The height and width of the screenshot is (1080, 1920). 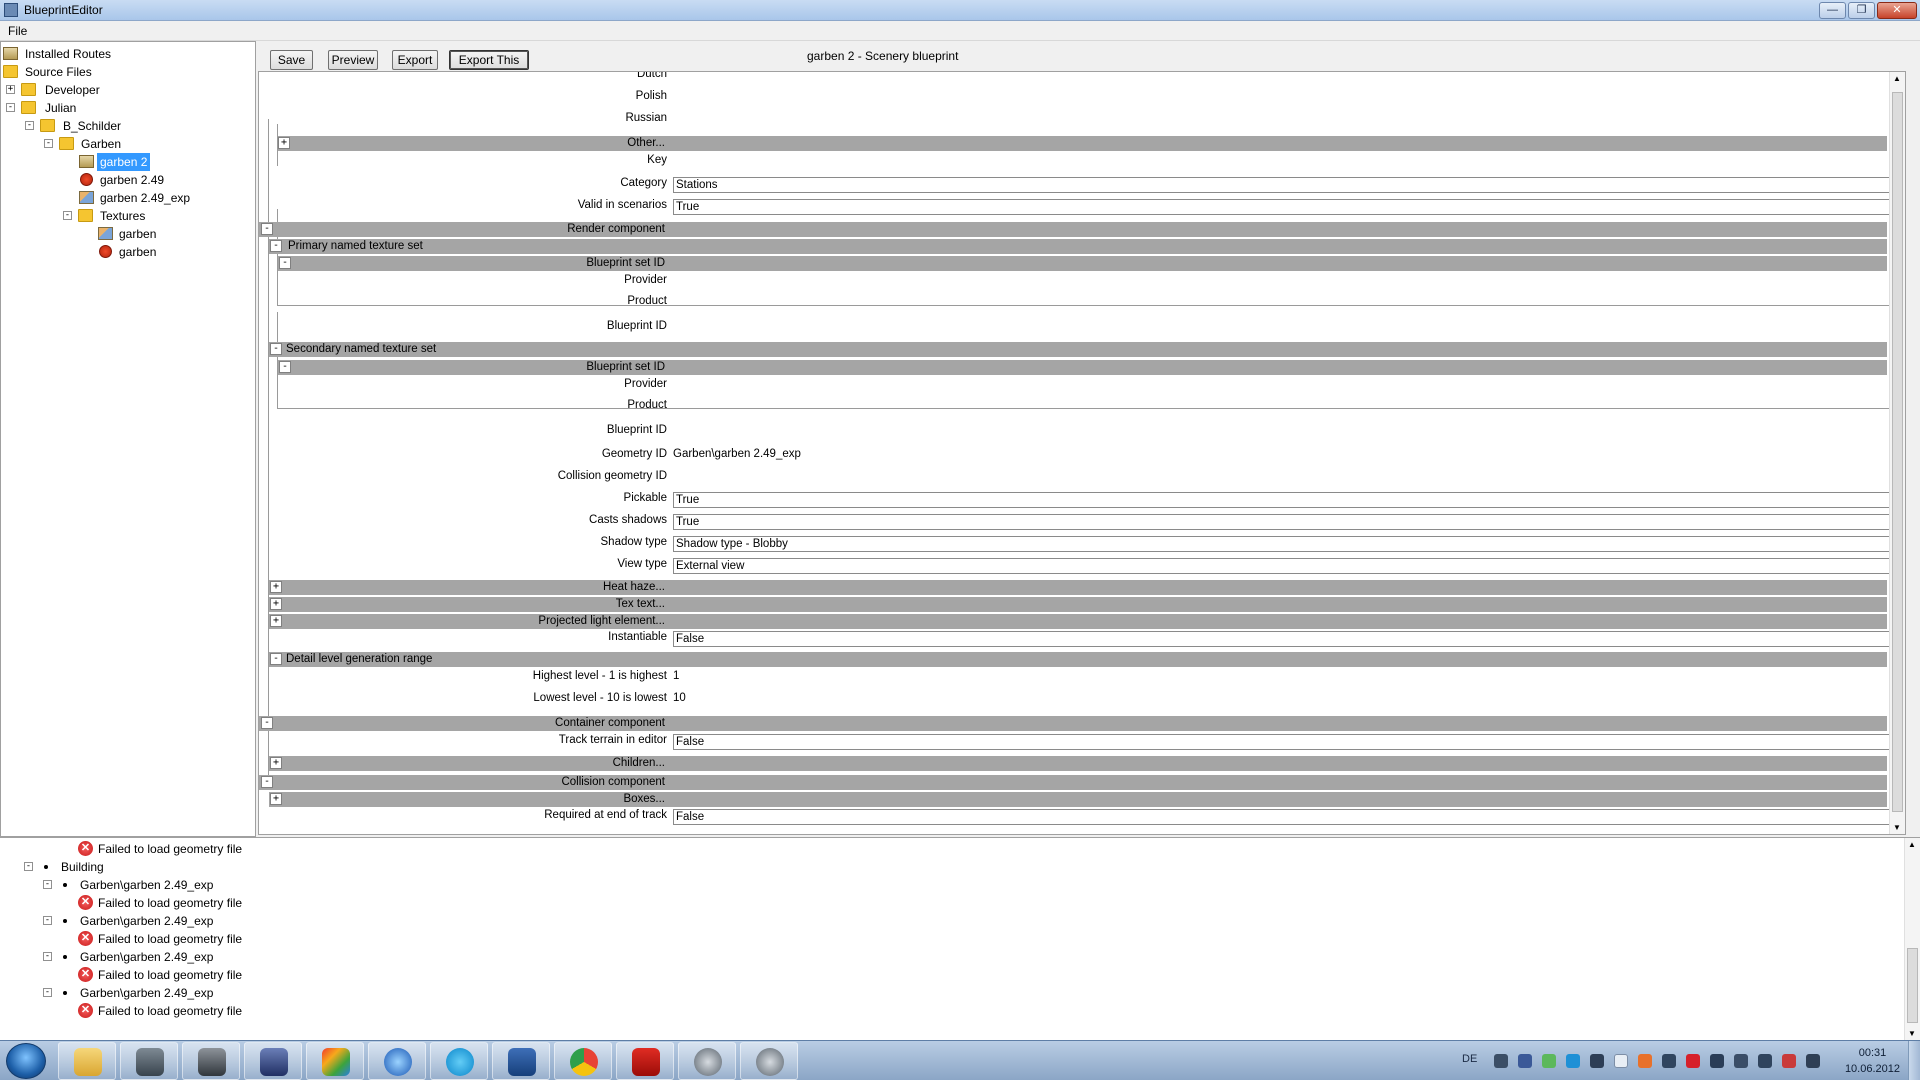 What do you see at coordinates (1082, 385) in the screenshot?
I see `prop-provider-2: Provider` at bounding box center [1082, 385].